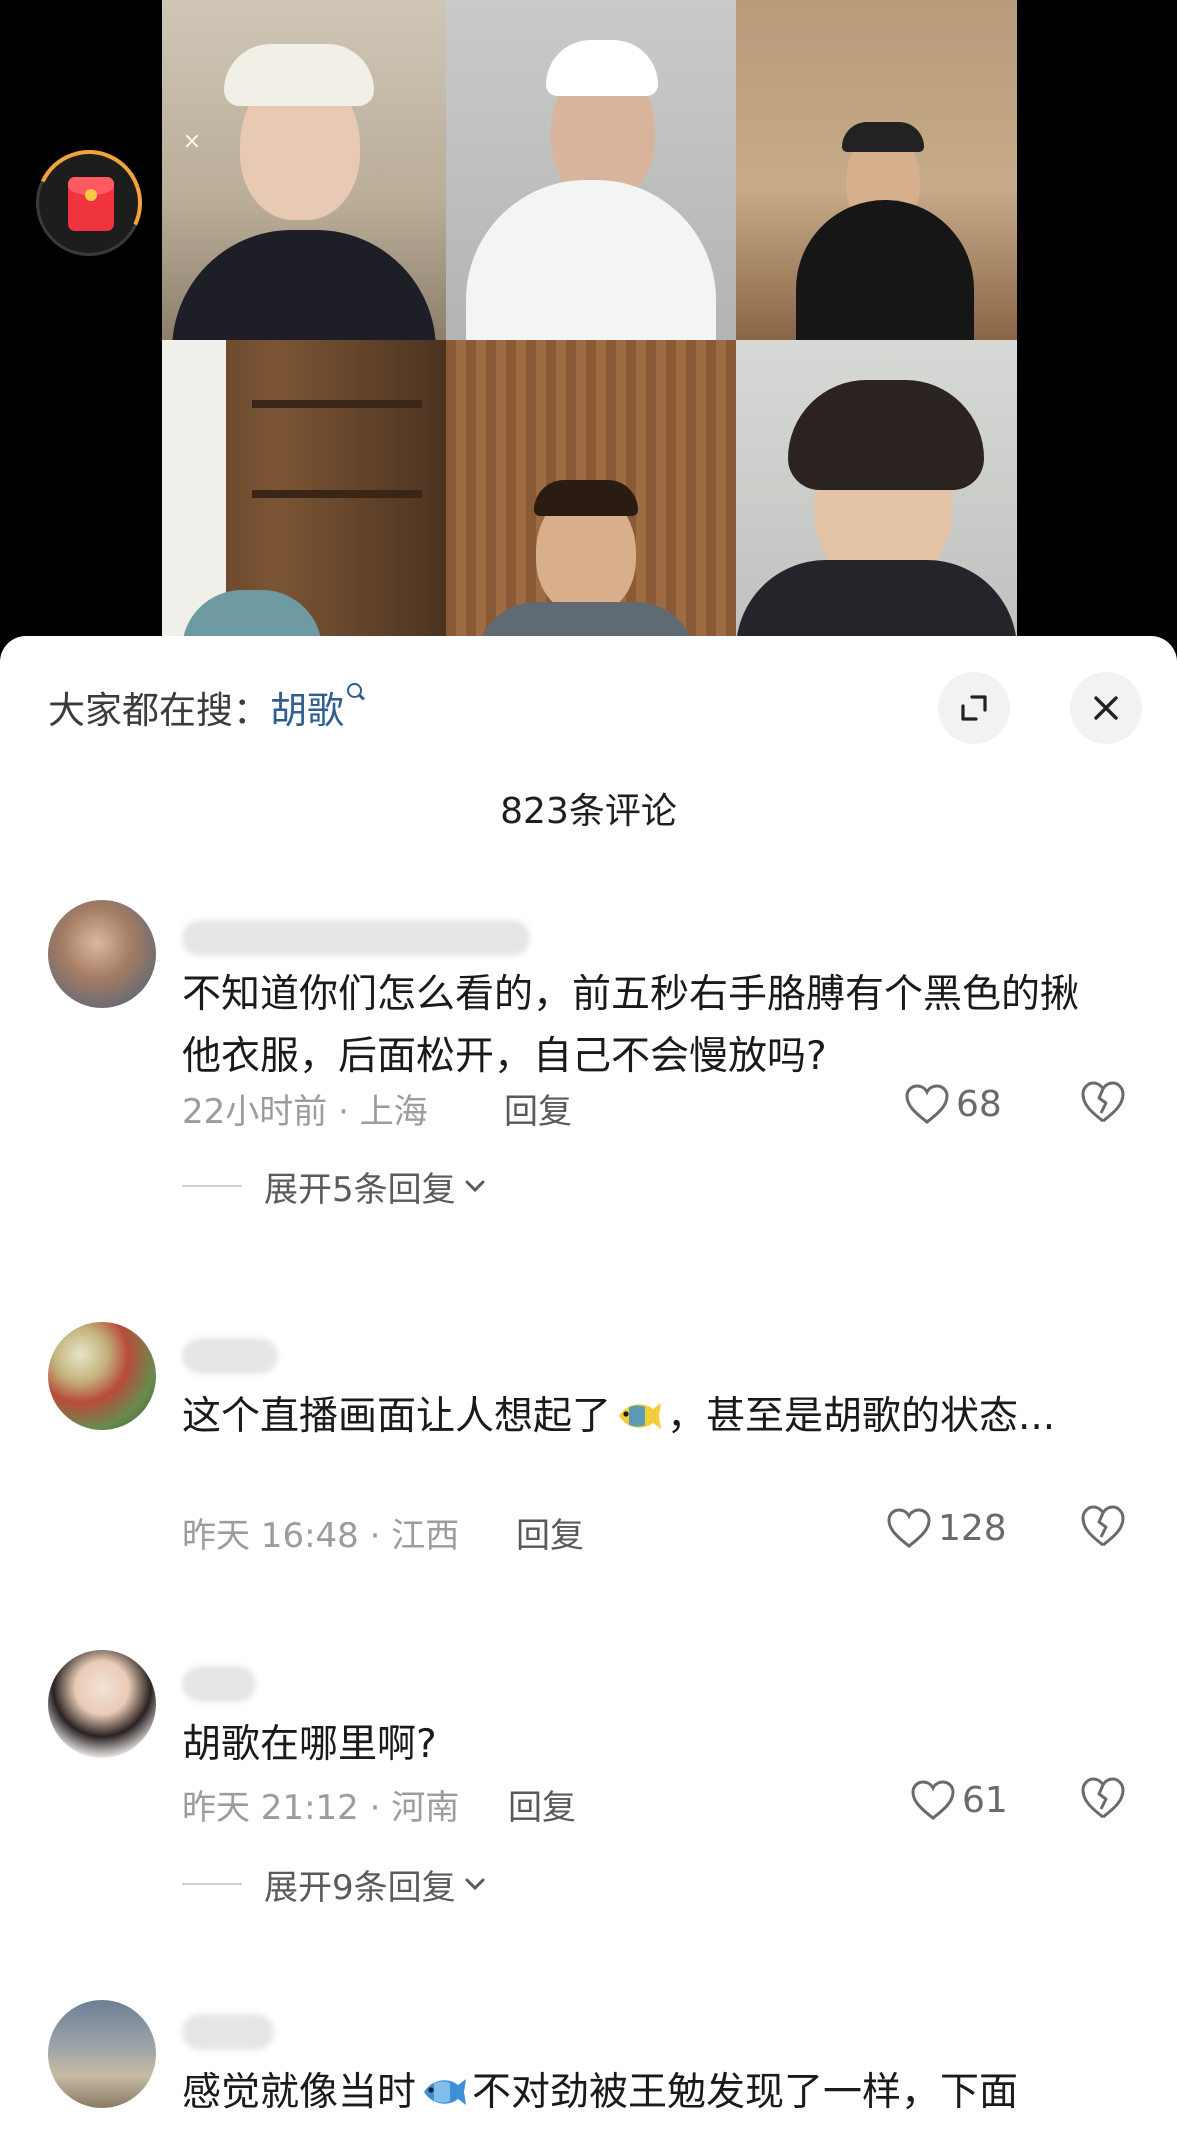 This screenshot has width=1177, height=2146. What do you see at coordinates (192, 142) in the screenshot?
I see `close-icon: ×` at bounding box center [192, 142].